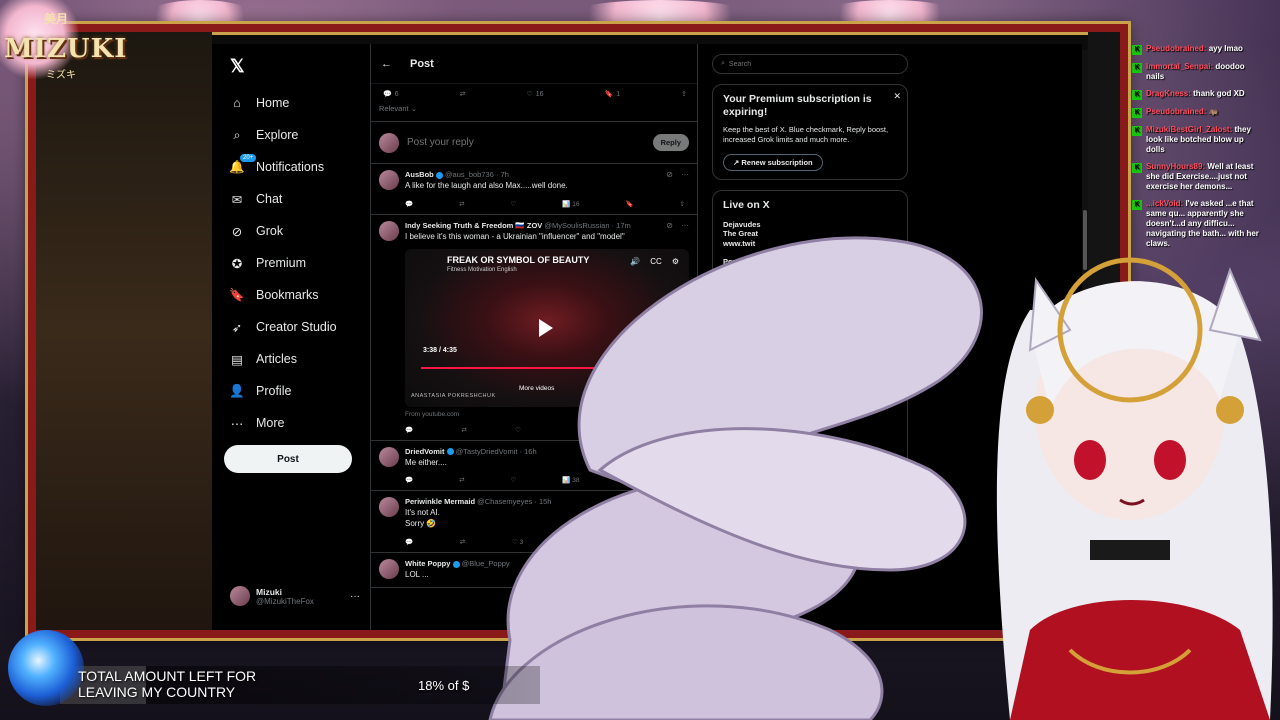 Image resolution: width=1280 pixels, height=720 pixels. Describe the element at coordinates (635, 261) in the screenshot. I see `volume-icon: 🔊` at that location.